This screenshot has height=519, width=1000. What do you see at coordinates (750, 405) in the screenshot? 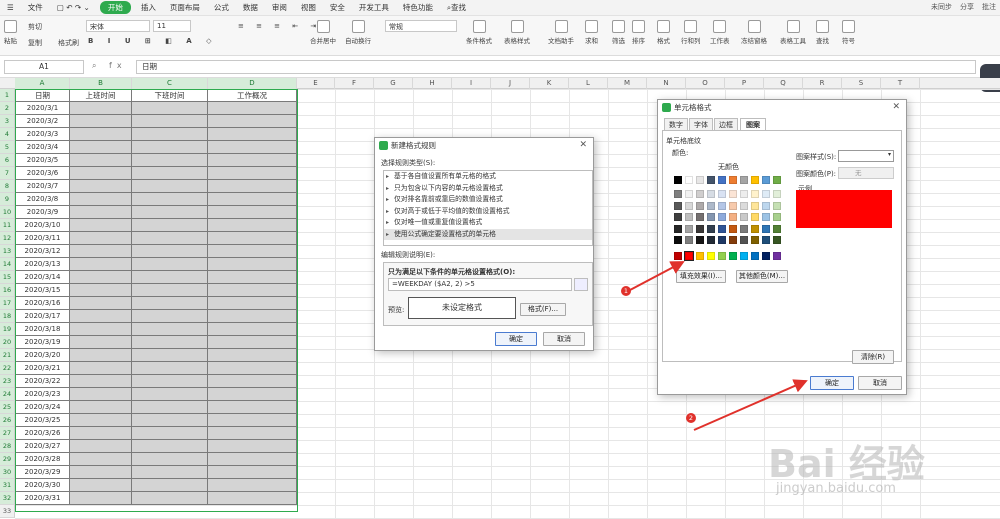
I see `arrow-to-ok-button` at bounding box center [750, 405].